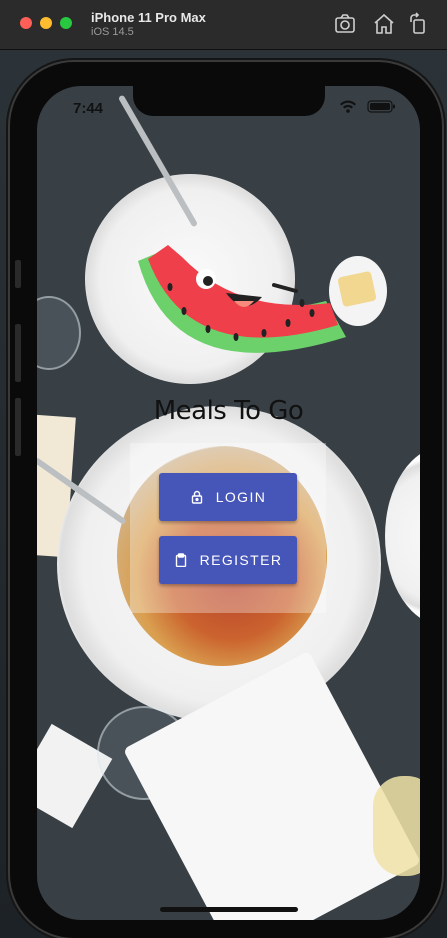  What do you see at coordinates (418, 24) in the screenshot?
I see `rotate-icon` at bounding box center [418, 24].